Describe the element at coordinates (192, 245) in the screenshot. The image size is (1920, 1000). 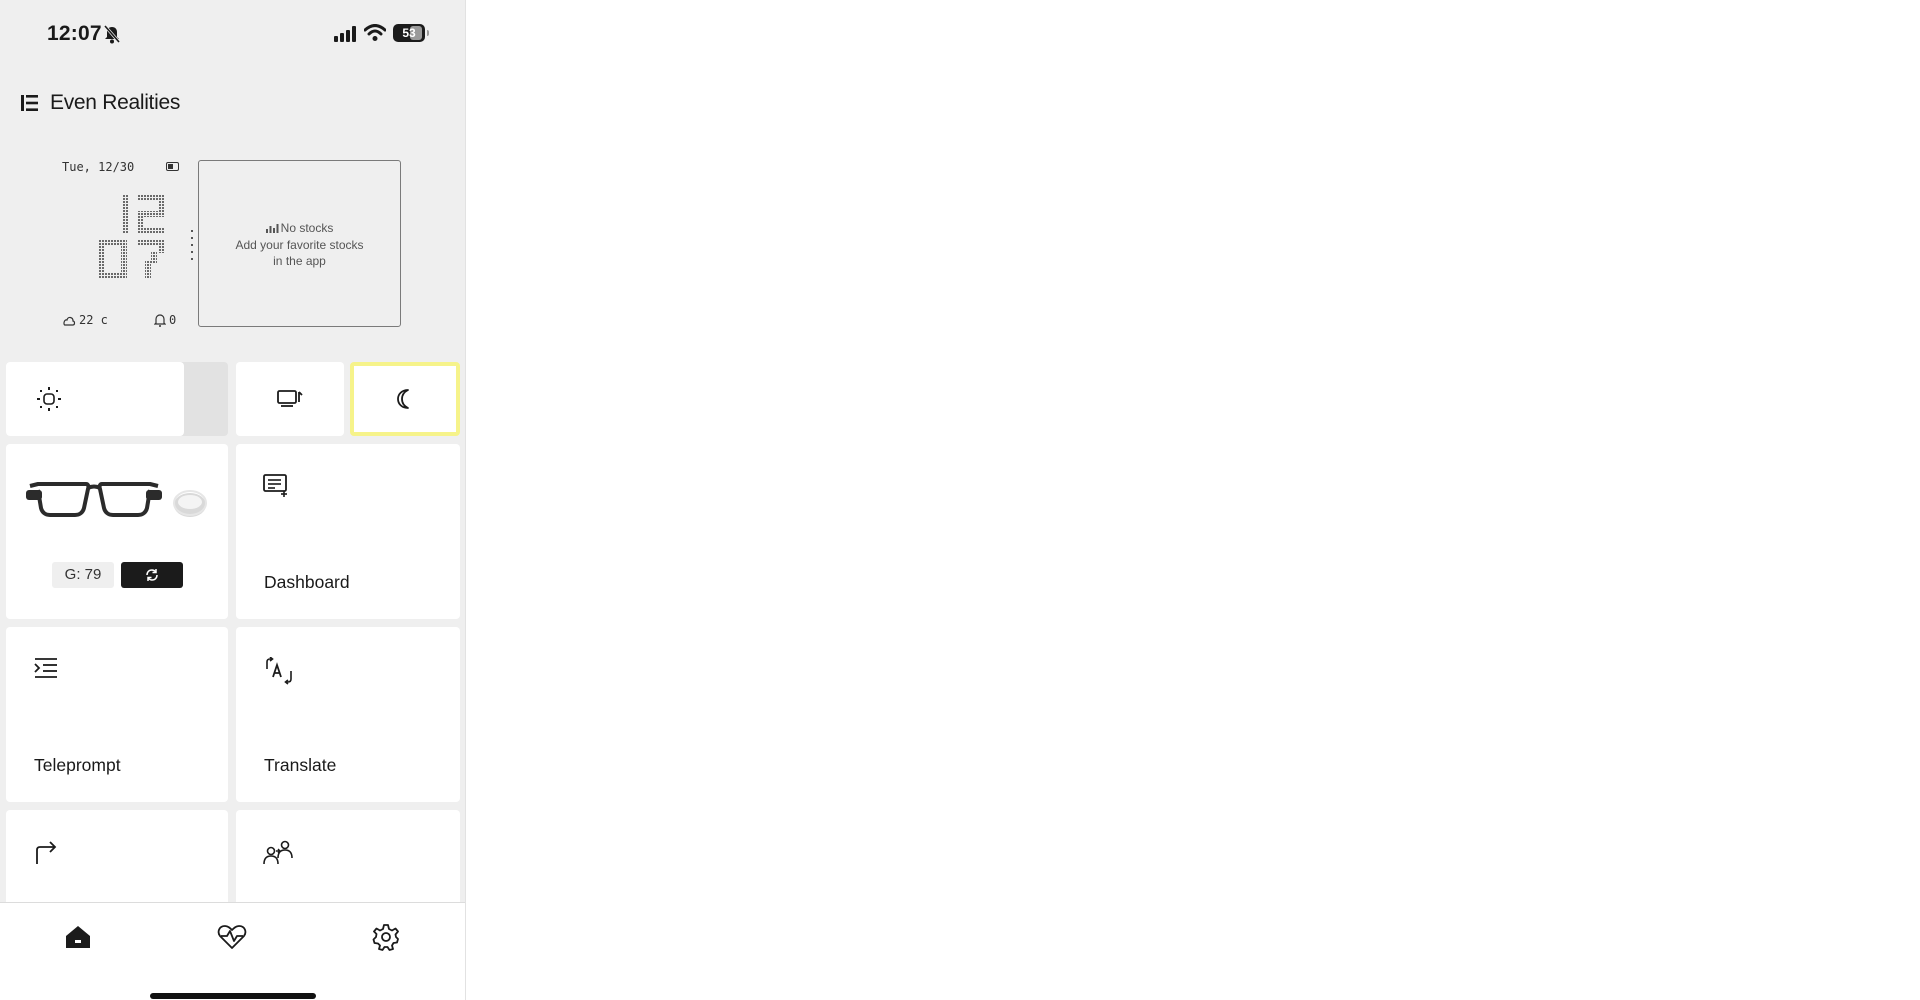
I see `more-vertical-icon` at that location.